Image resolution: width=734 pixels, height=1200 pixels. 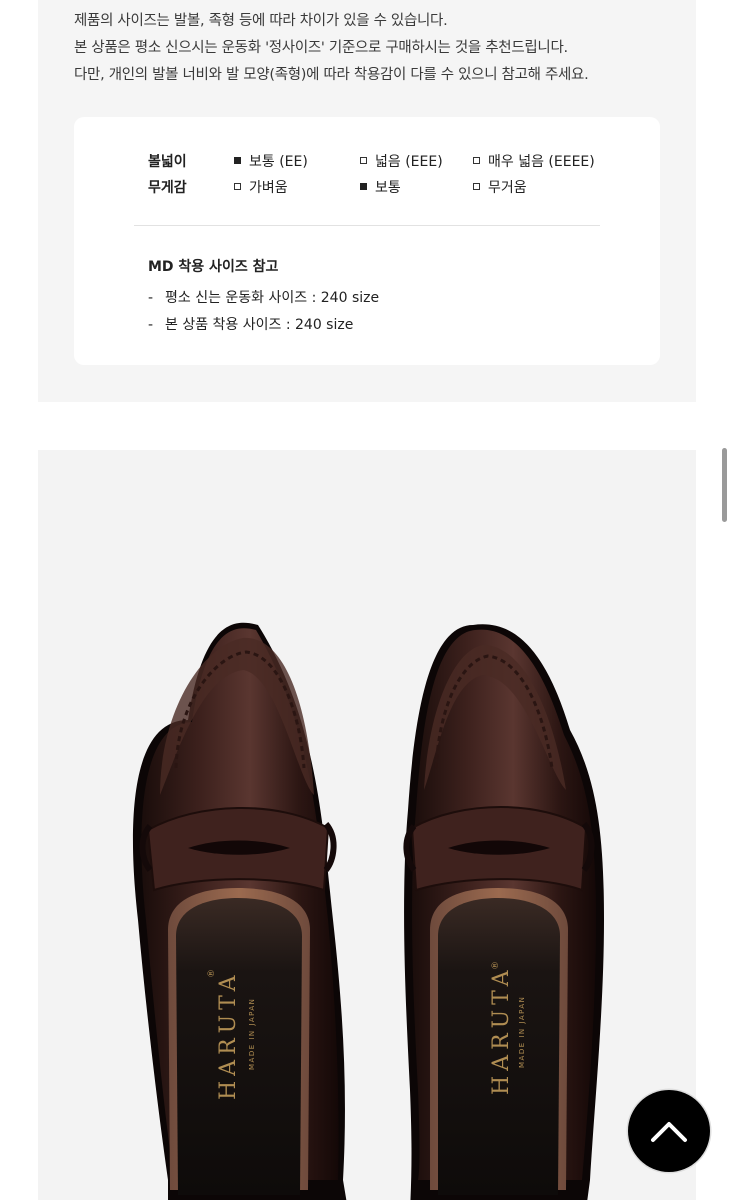 I want to click on md-fit-item: -본 상품 착용 사이즈 : 240 size, so click(x=251, y=325).